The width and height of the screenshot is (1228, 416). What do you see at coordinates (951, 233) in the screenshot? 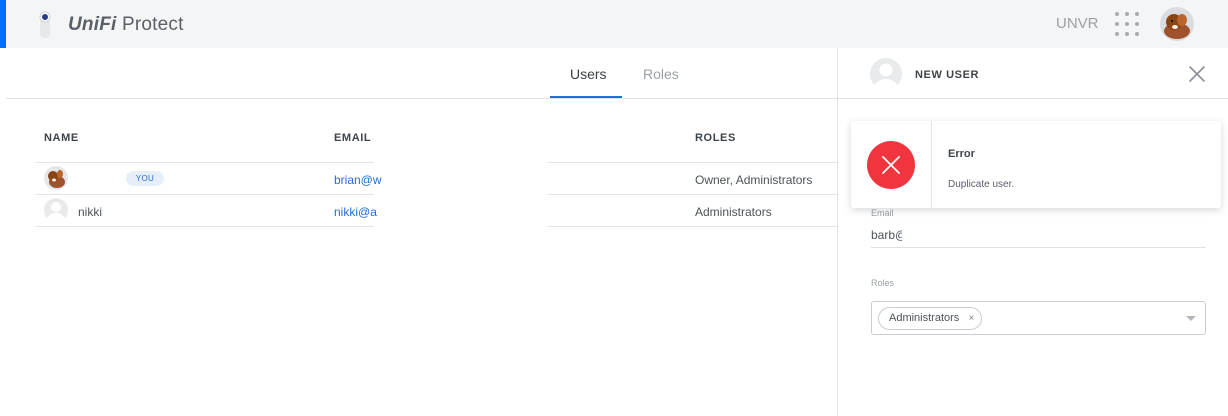
I see `redacted-area` at bounding box center [951, 233].